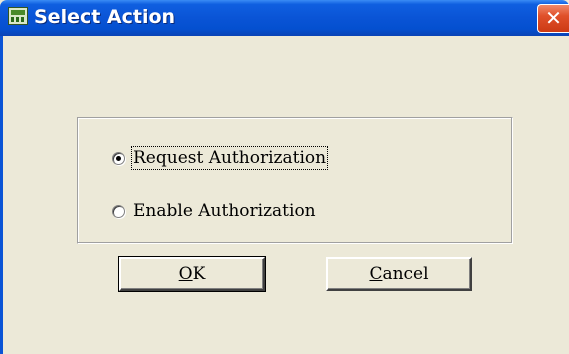 The height and width of the screenshot is (354, 569). Describe the element at coordinates (405, 274) in the screenshot. I see `cancel-label-rest: ancel` at that location.